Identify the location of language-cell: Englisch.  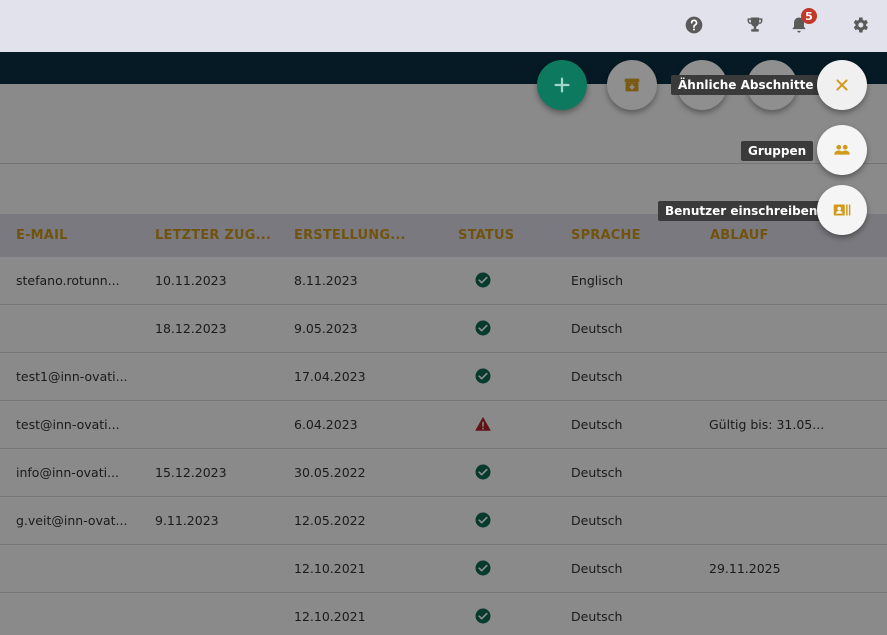
(597, 280).